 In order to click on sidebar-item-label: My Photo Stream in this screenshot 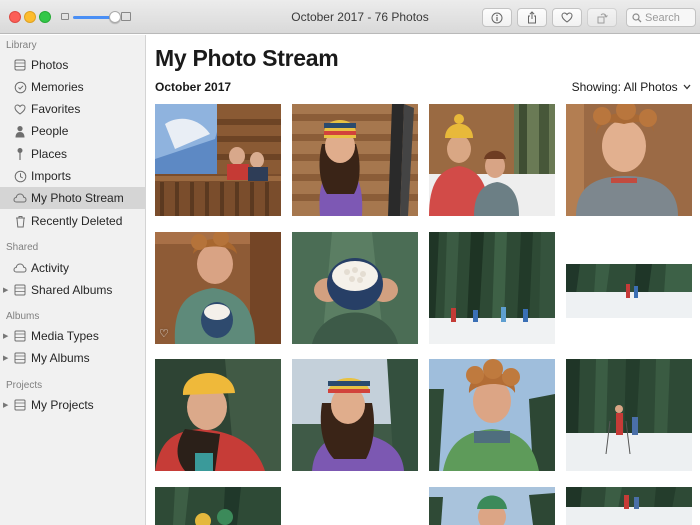, I will do `click(77, 198)`.